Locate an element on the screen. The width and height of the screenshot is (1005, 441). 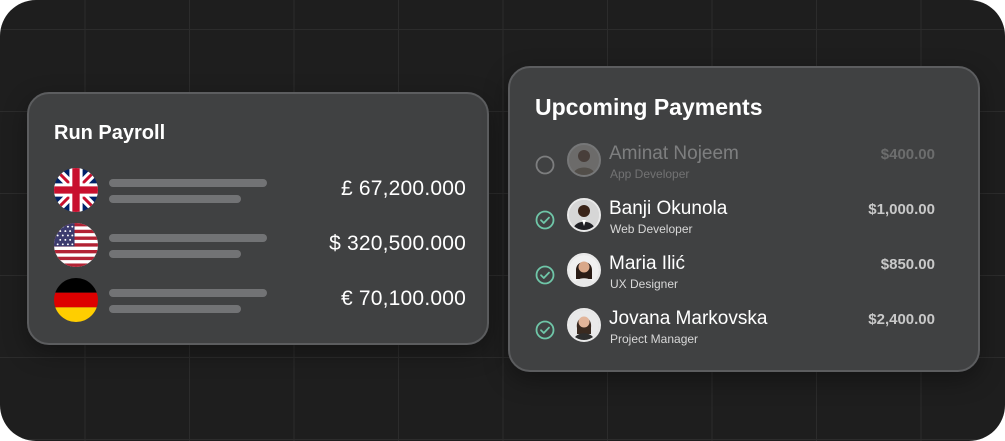
payee-name: Aminat Nojeem is located at coordinates (674, 153).